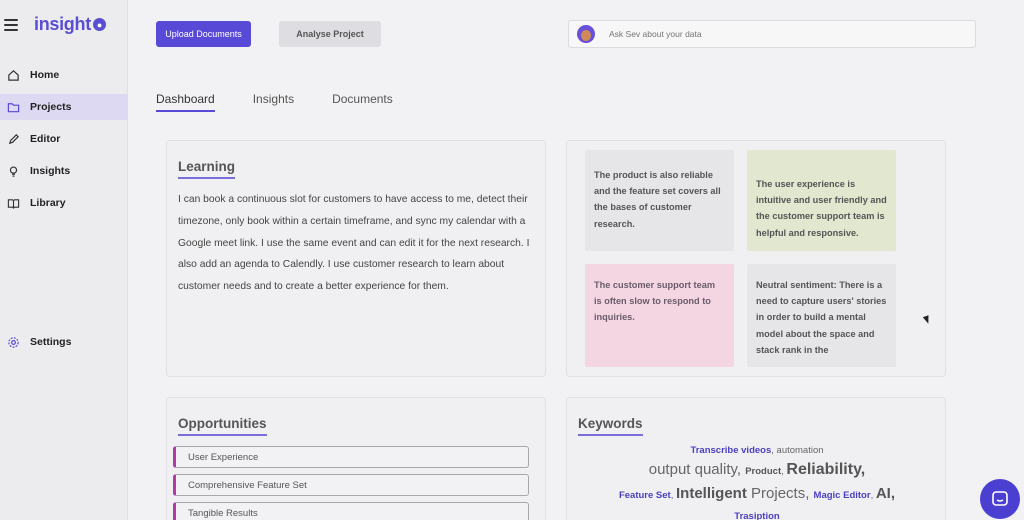  I want to click on logo-text: insight, so click(62, 24).